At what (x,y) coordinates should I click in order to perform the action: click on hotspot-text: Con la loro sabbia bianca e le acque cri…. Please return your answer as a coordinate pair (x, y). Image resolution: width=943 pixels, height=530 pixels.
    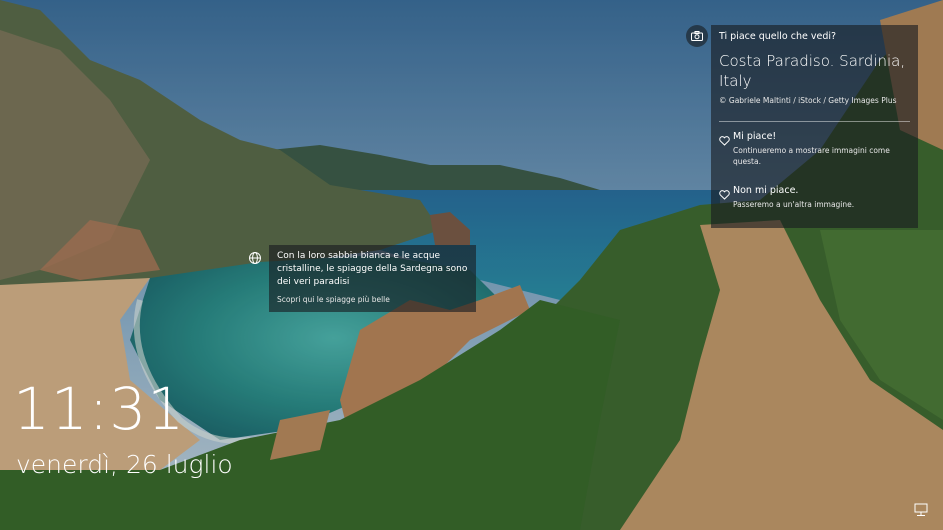
    Looking at the image, I should click on (372, 269).